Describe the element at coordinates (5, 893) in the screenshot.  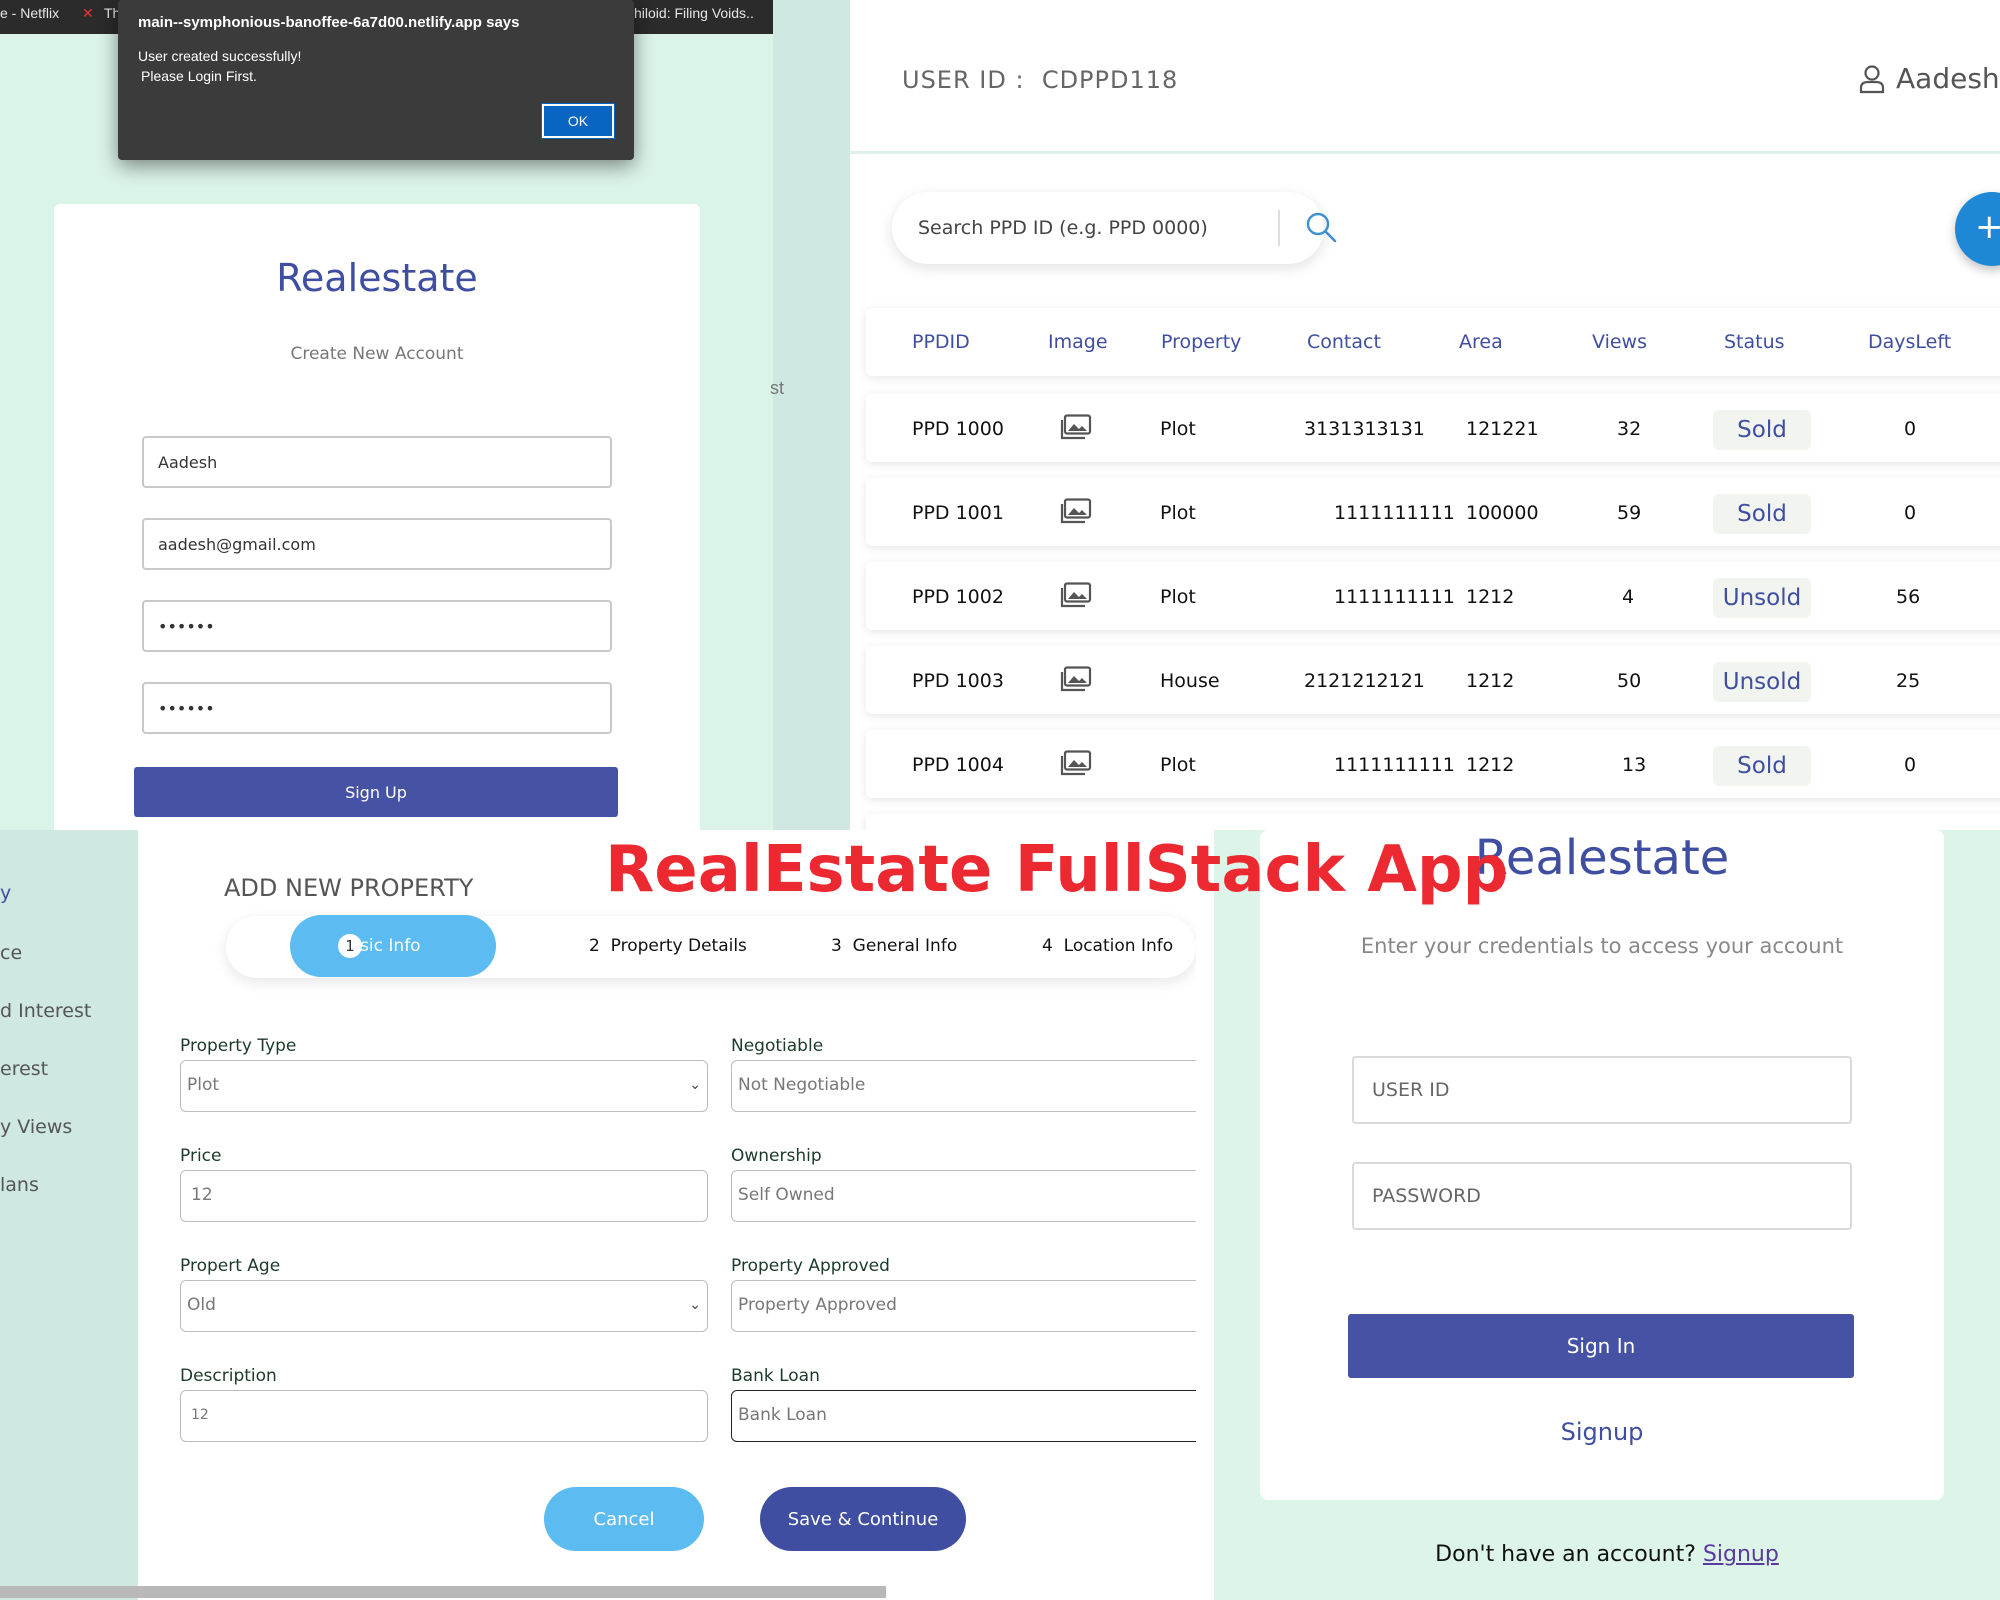
I see `sidebar-item: y` at that location.